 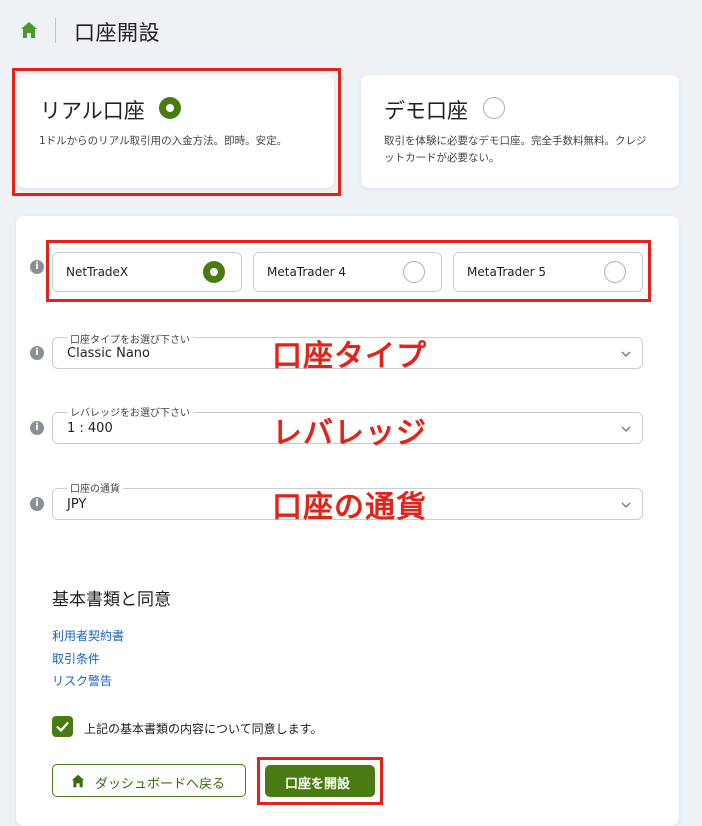 What do you see at coordinates (37, 428) in the screenshot?
I see `leverage-info-icon: i` at bounding box center [37, 428].